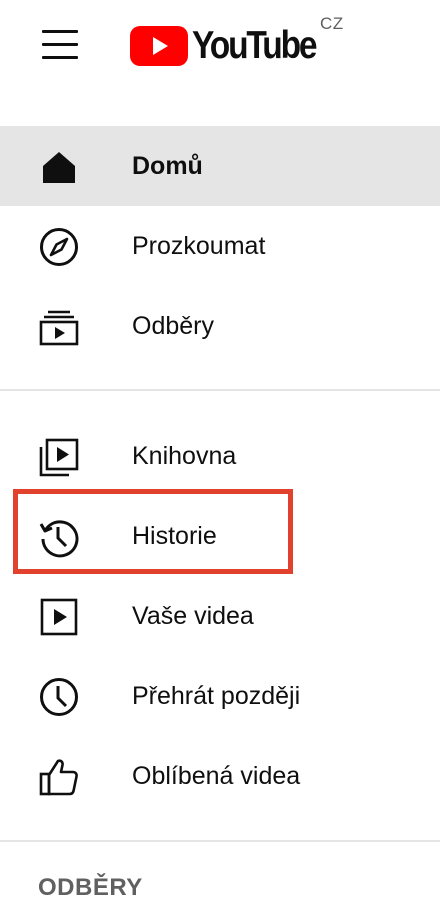 This screenshot has width=440, height=906. Describe the element at coordinates (59, 617) in the screenshot. I see `your-videos-icon` at that location.